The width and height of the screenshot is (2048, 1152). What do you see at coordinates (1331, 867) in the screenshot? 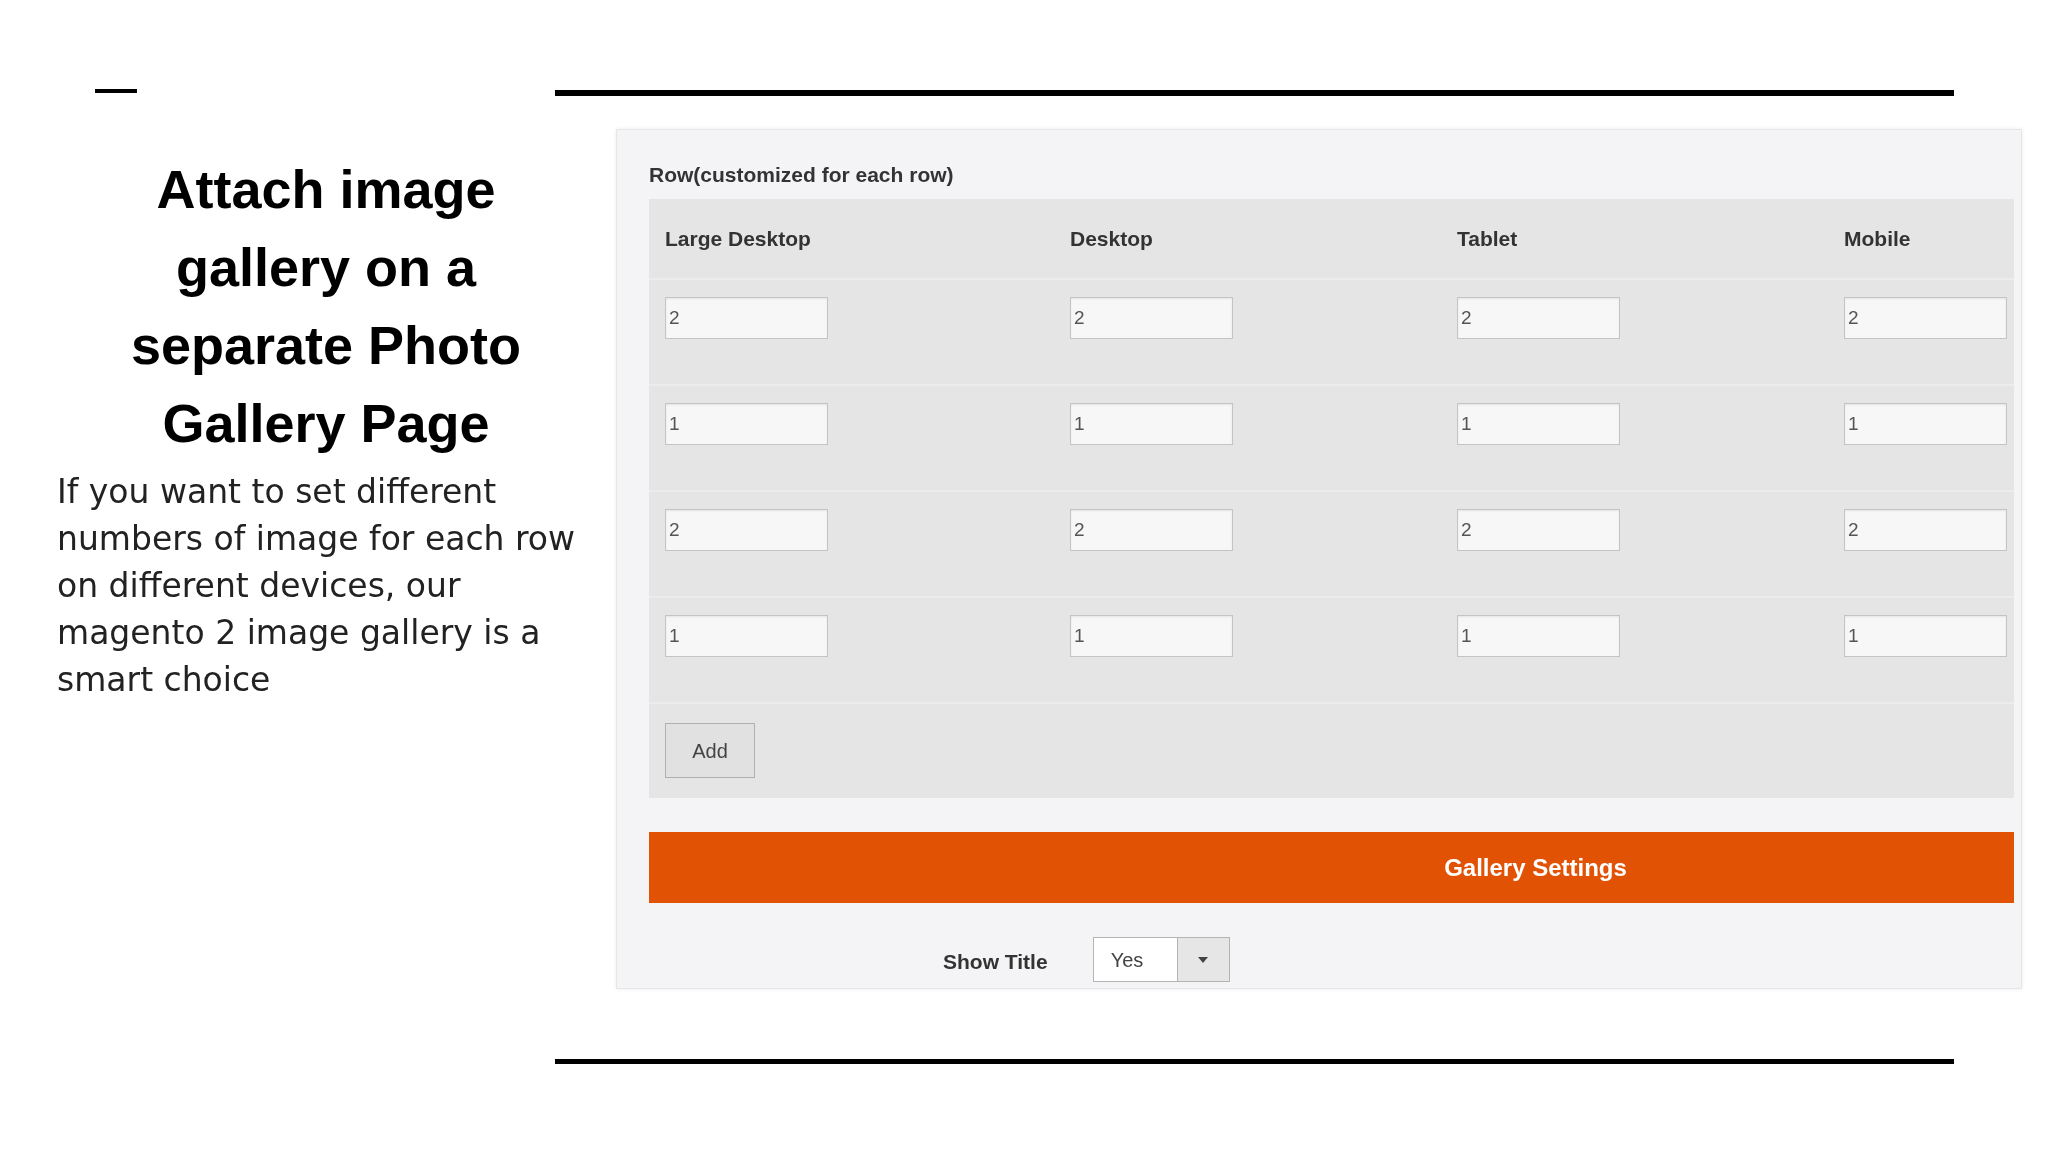
I see `section-bar: Gallery Settings` at bounding box center [1331, 867].